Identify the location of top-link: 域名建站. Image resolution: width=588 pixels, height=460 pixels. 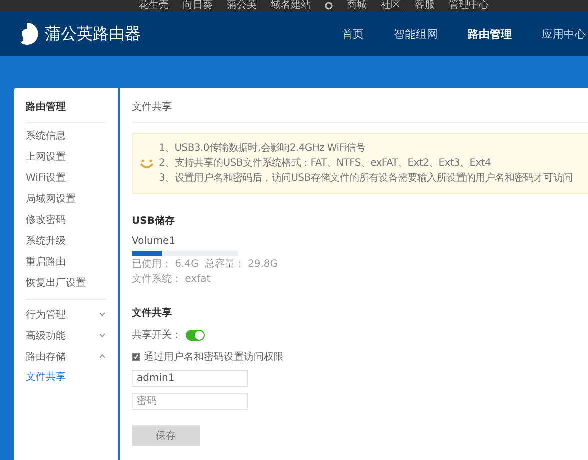
(291, 6).